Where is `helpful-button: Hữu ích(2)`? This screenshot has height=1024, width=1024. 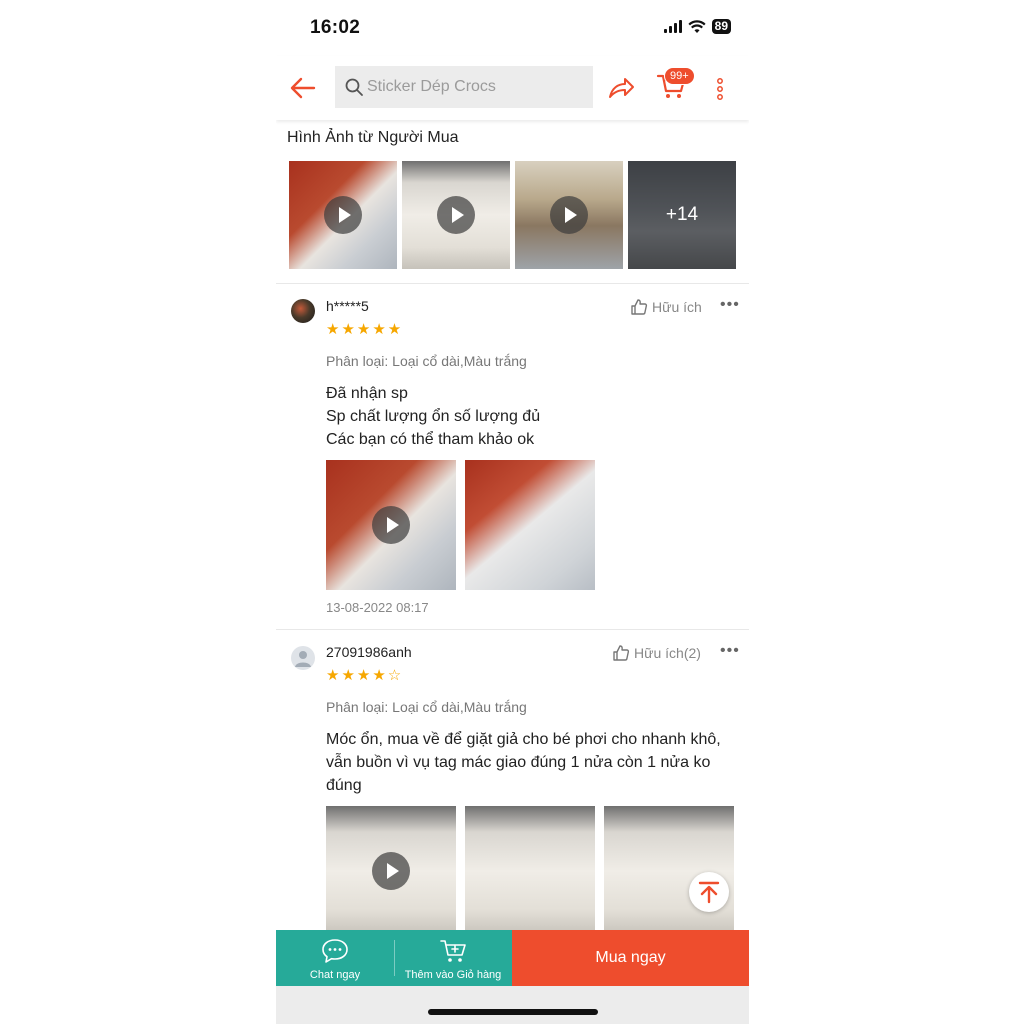 helpful-button: Hữu ích(2) is located at coordinates (656, 653).